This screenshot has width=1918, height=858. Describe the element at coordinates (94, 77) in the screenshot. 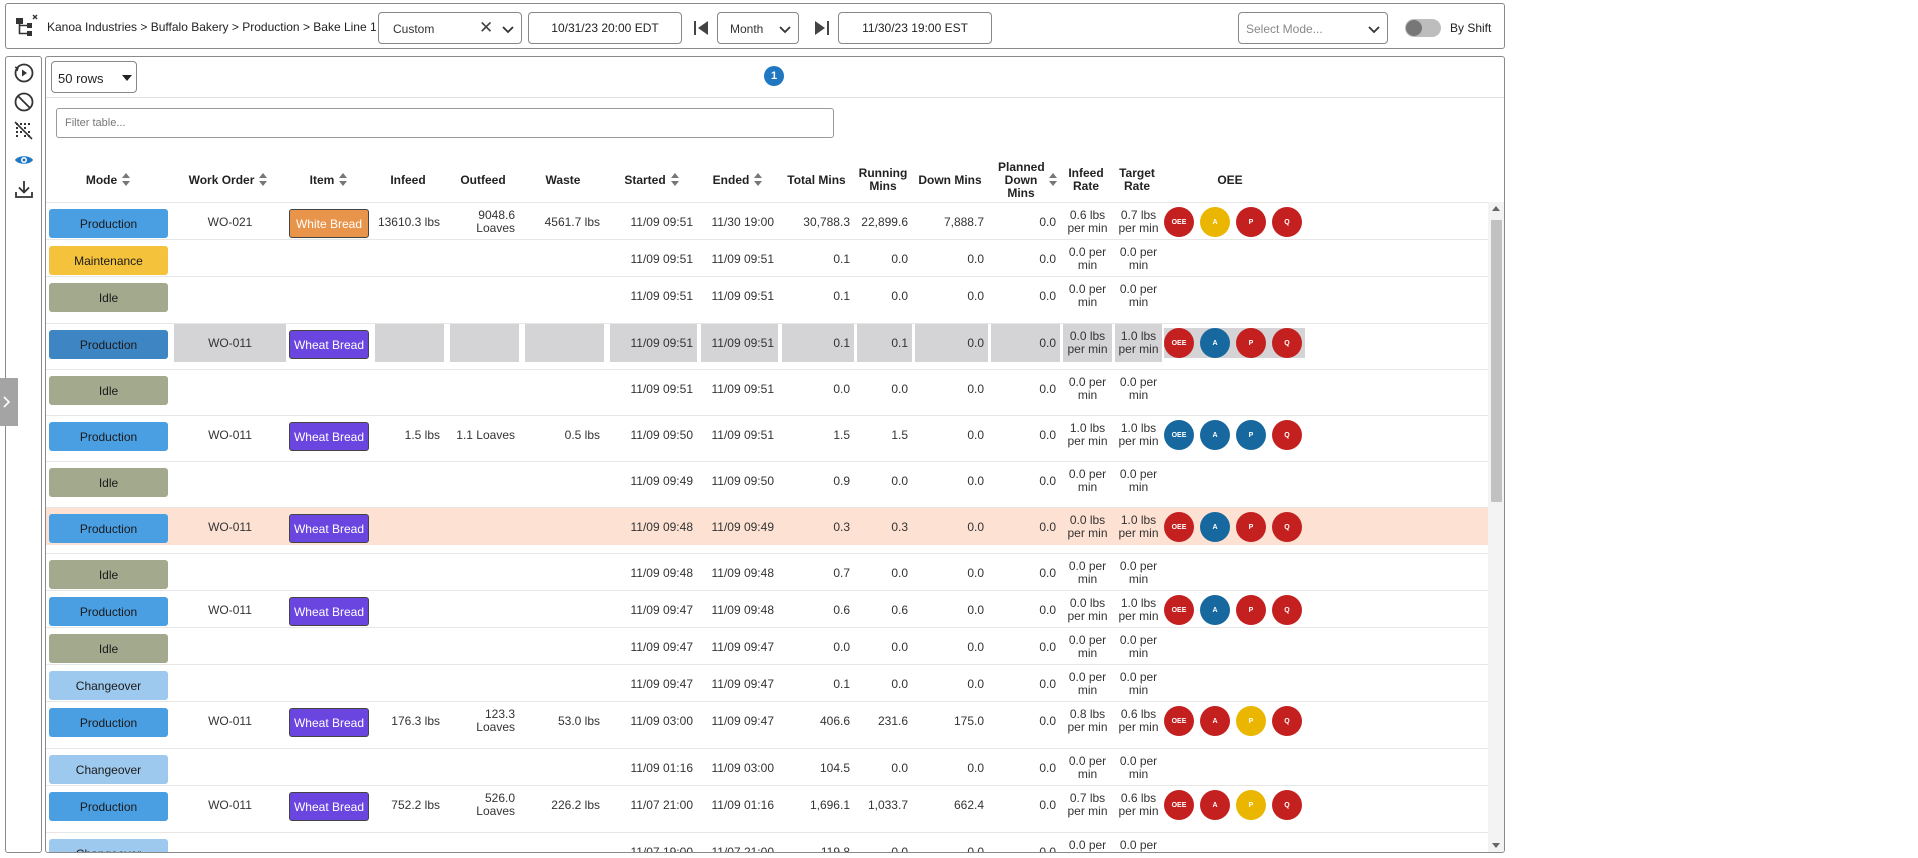

I see `rows-per-page-select: 50 rows` at that location.